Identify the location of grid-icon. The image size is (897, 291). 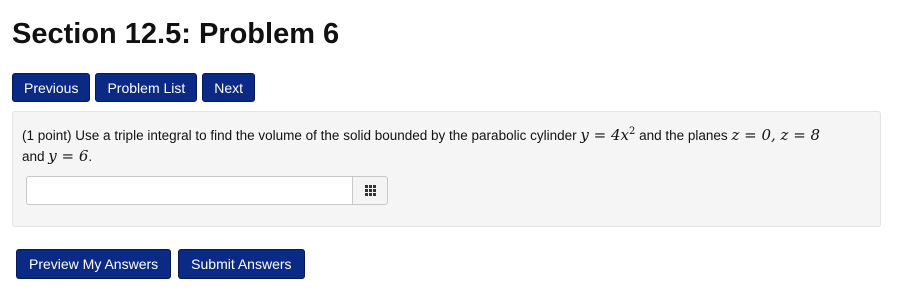
(370, 190).